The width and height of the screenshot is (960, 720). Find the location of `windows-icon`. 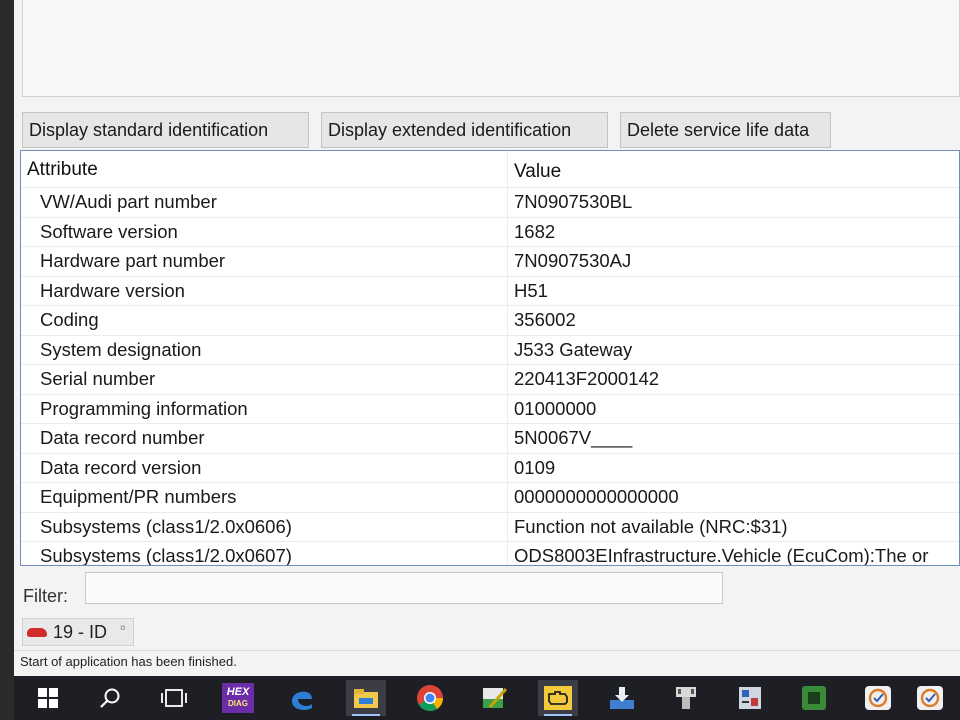

windows-icon is located at coordinates (48, 698).